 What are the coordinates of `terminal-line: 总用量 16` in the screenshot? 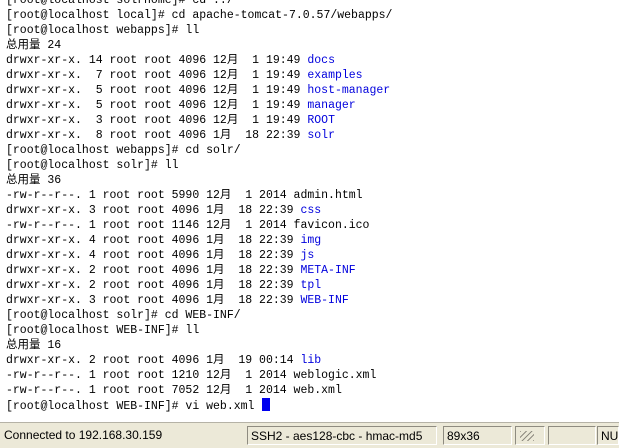 It's located at (309, 345).